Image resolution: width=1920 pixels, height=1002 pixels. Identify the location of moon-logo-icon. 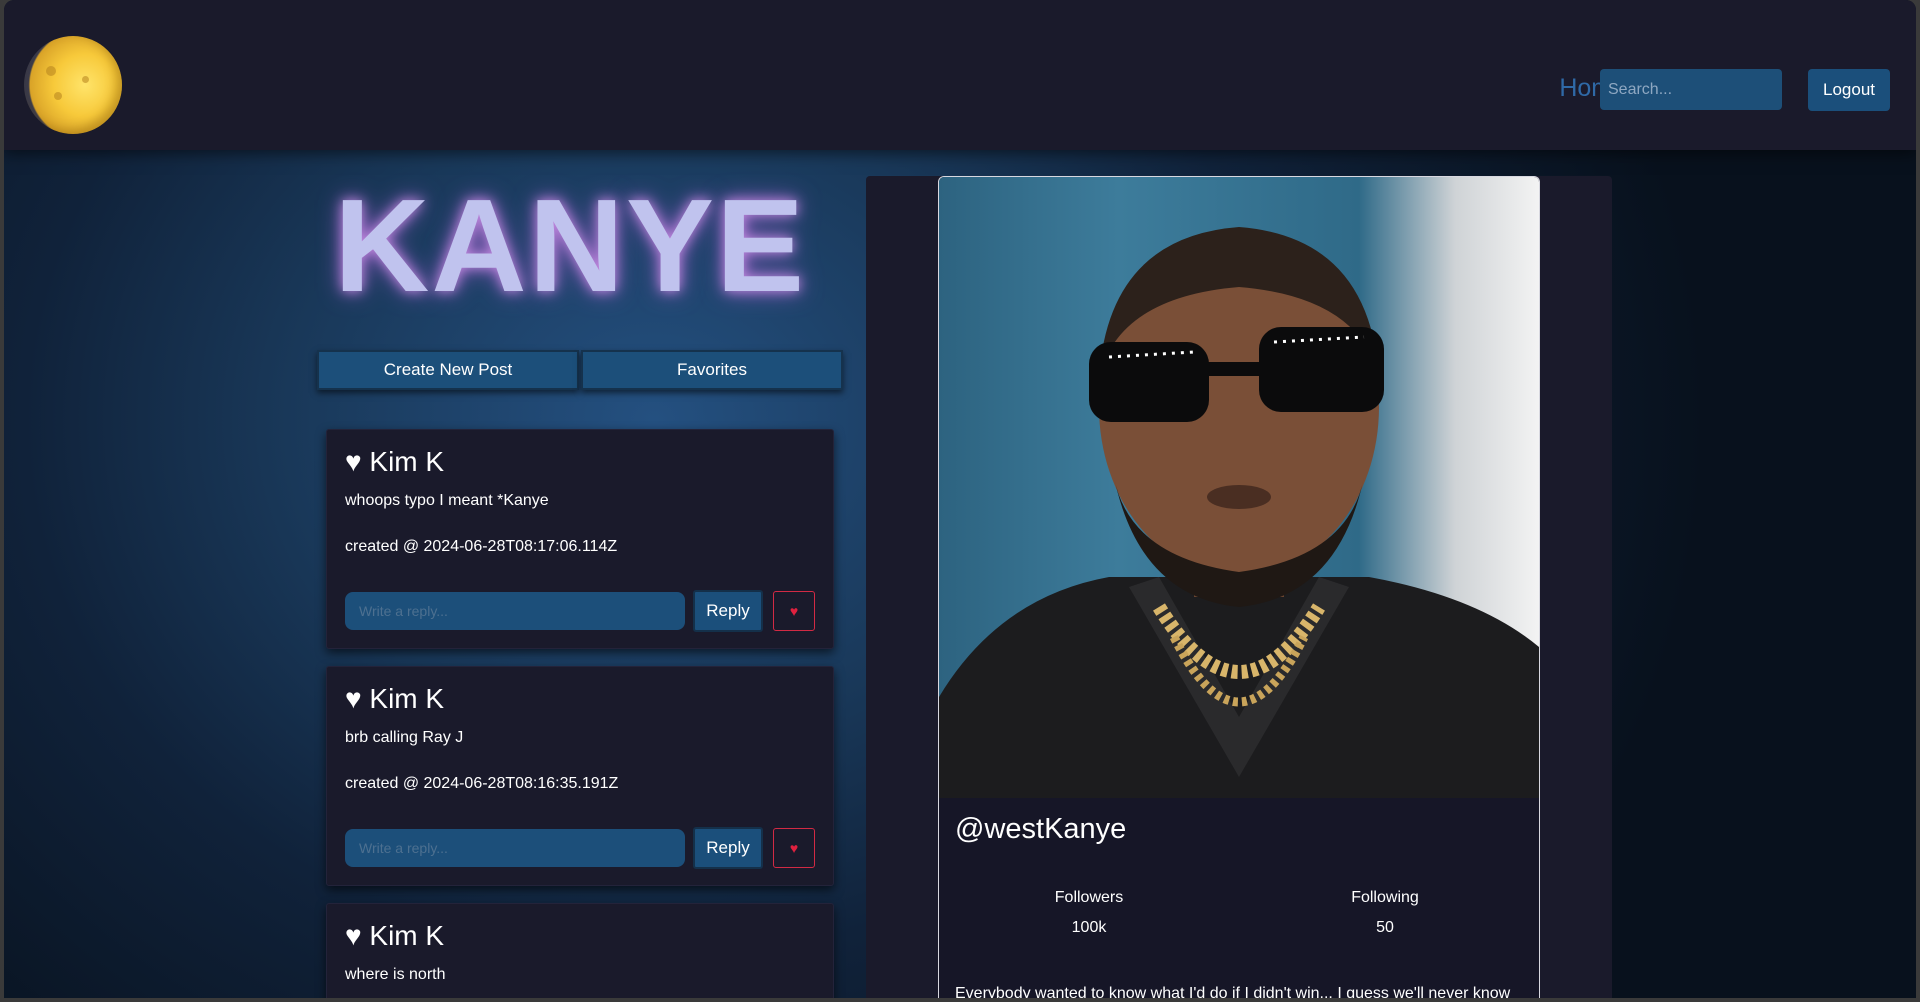
(73, 85).